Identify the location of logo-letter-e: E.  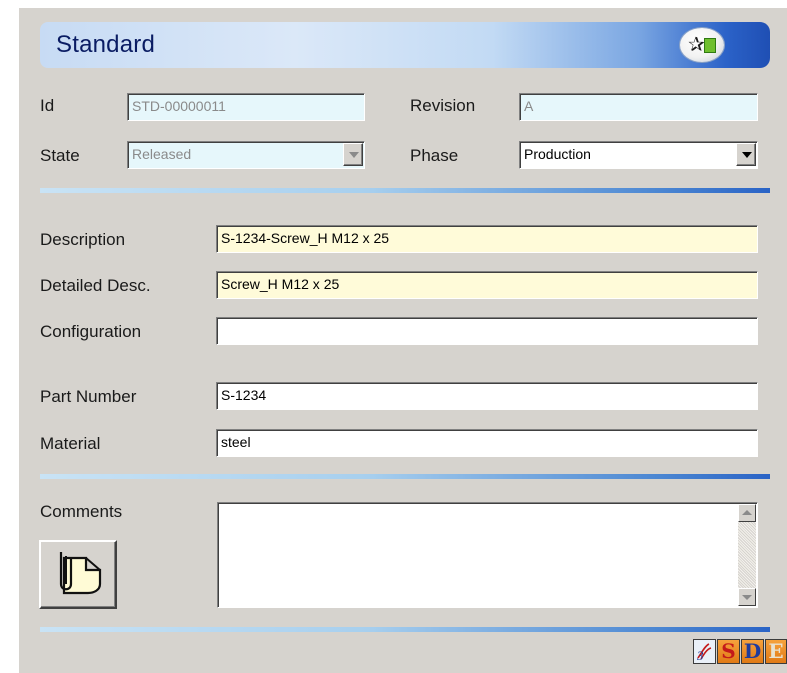
(776, 651).